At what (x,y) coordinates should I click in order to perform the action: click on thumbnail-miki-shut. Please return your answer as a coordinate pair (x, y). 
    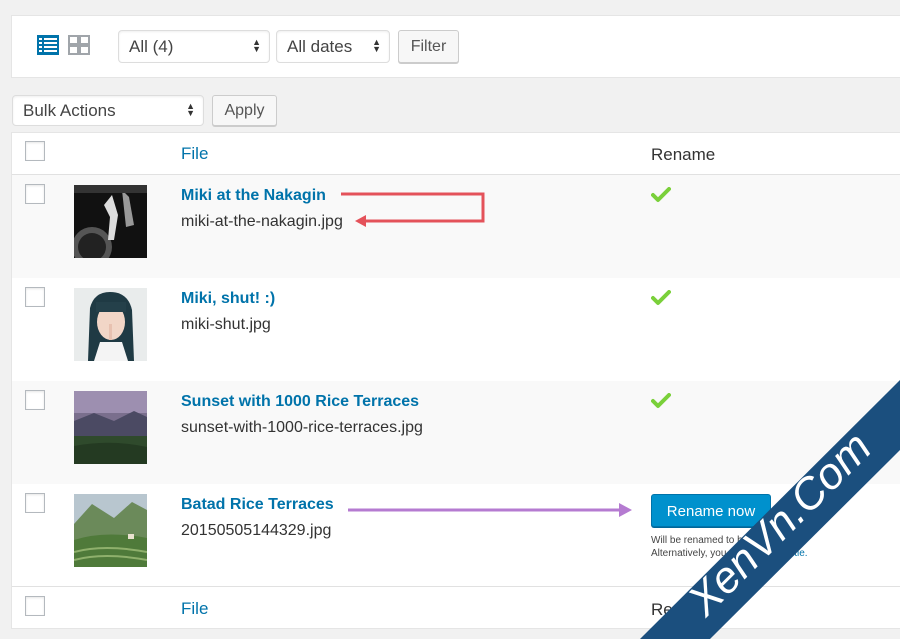
    Looking at the image, I should click on (110, 324).